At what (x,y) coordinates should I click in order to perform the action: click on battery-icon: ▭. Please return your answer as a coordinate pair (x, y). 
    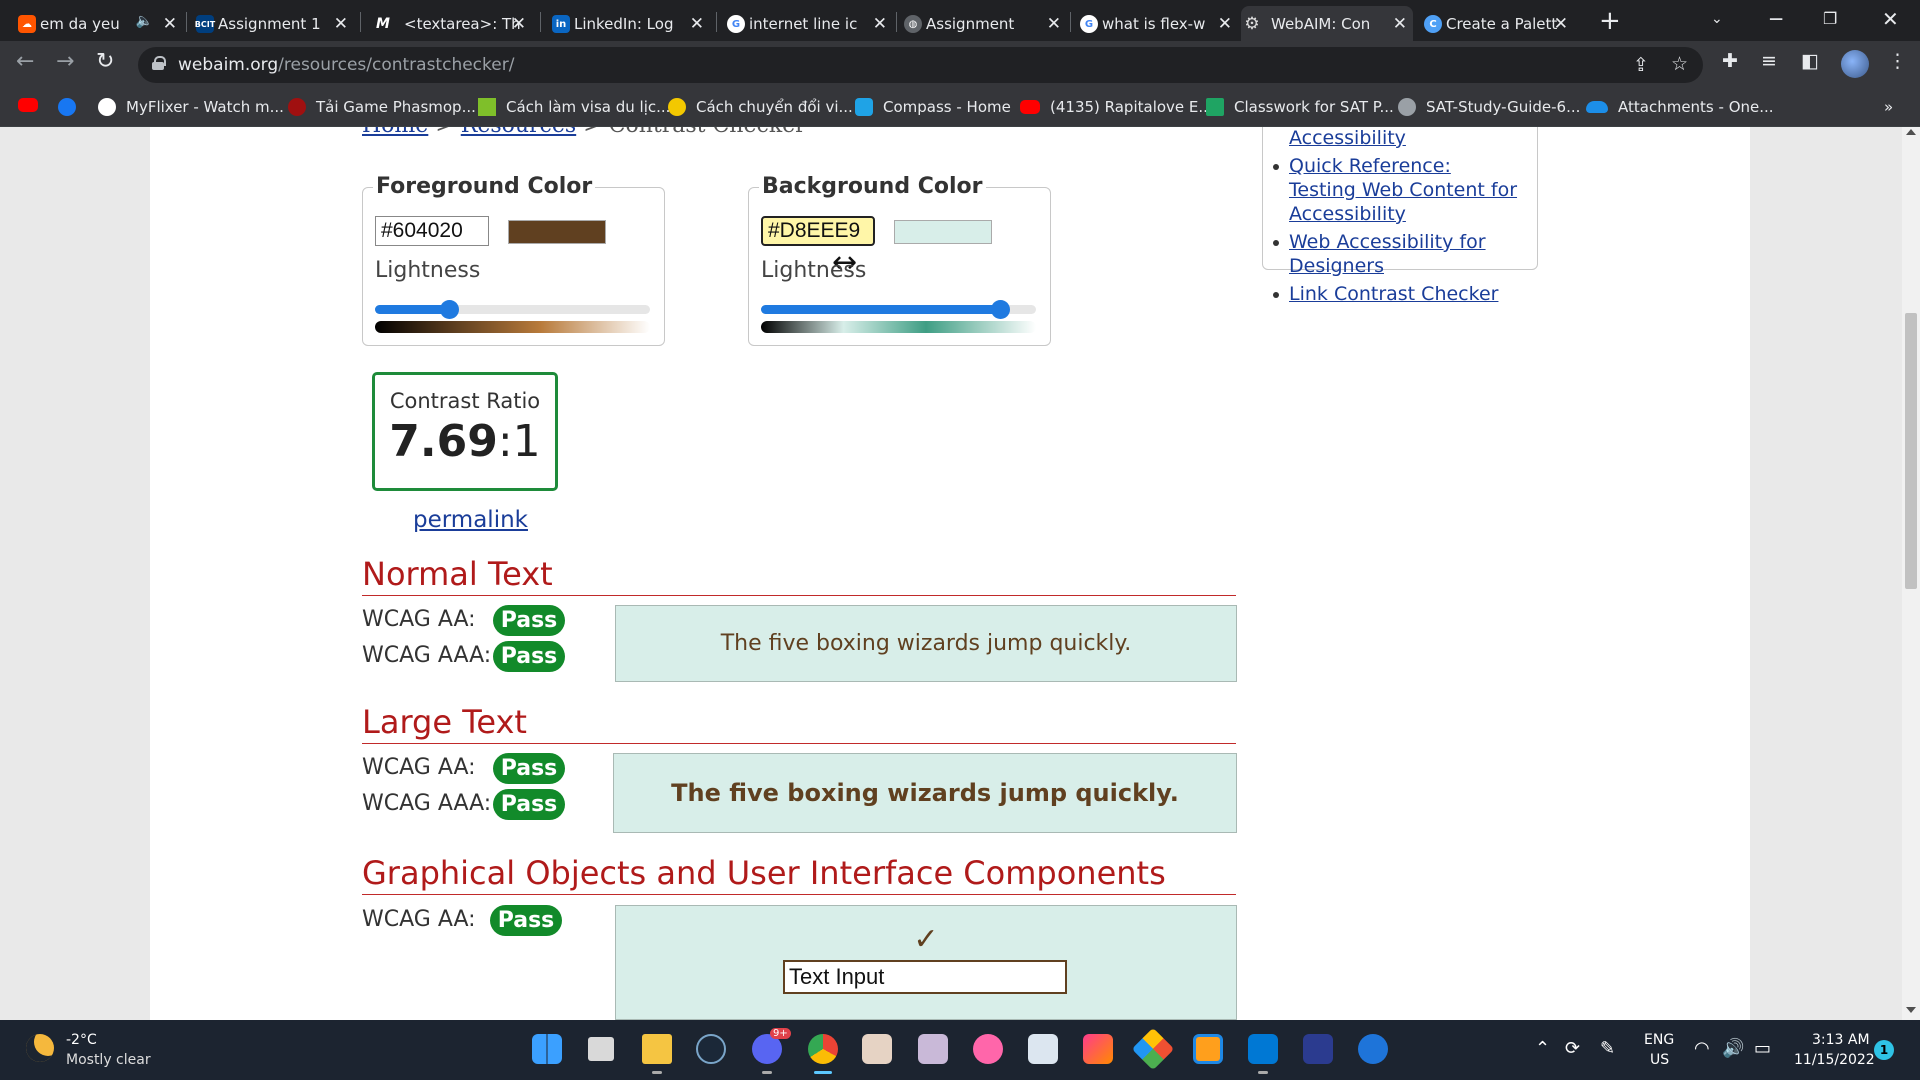
    Looking at the image, I should click on (1762, 1048).